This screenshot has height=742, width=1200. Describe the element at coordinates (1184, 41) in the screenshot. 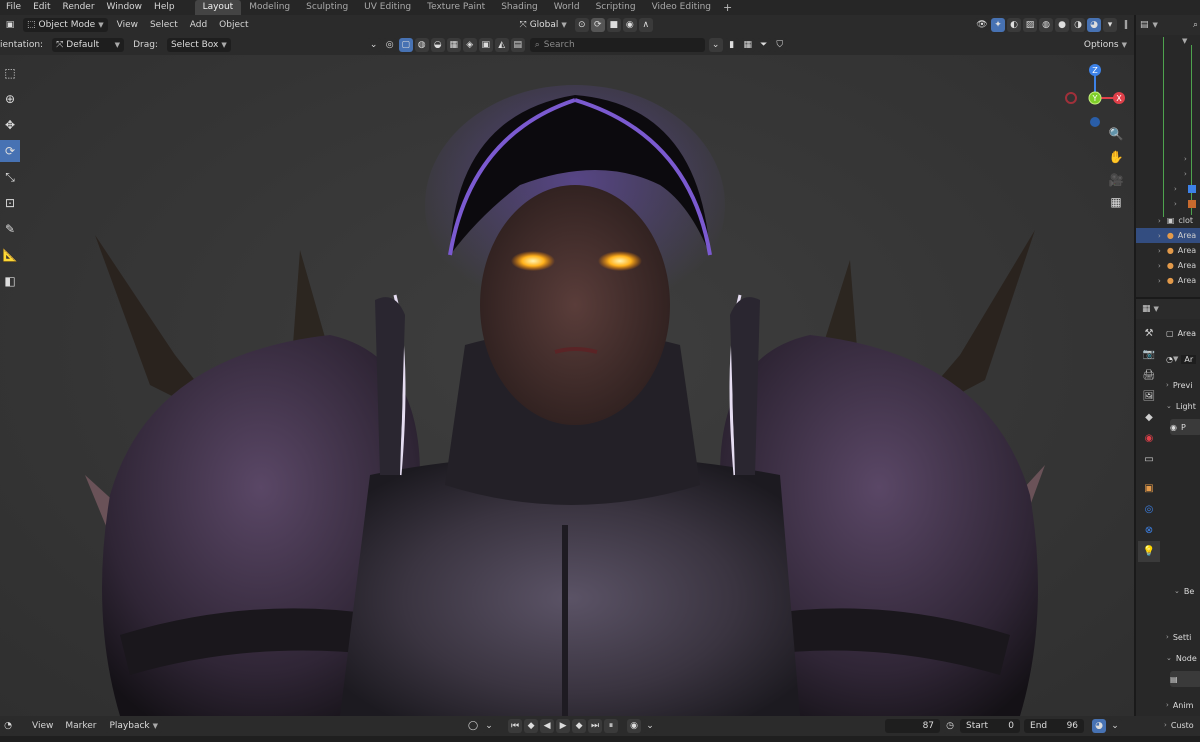

I see `chevron-down-icon: ▼` at that location.